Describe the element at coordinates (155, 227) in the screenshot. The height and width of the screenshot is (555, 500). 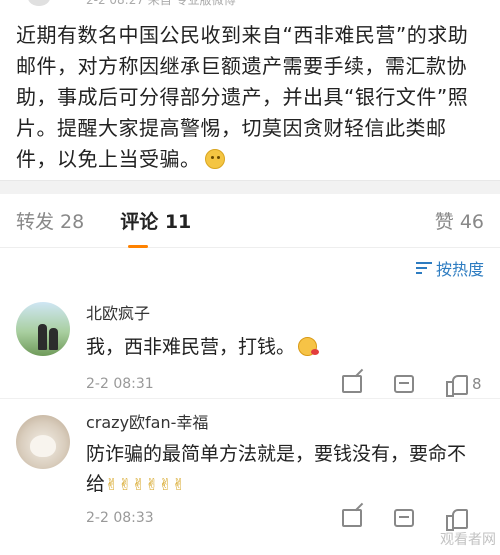
I see `tab-comments: 评论 11` at that location.